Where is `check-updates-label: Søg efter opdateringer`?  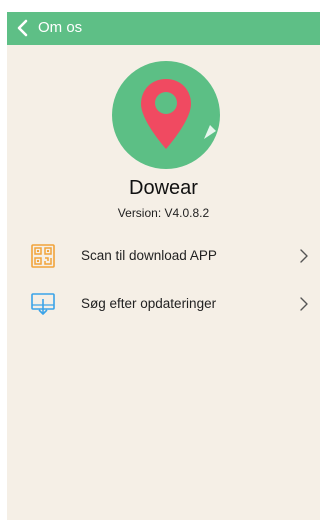
check-updates-label: Søg efter opdateringer is located at coordinates (149, 303).